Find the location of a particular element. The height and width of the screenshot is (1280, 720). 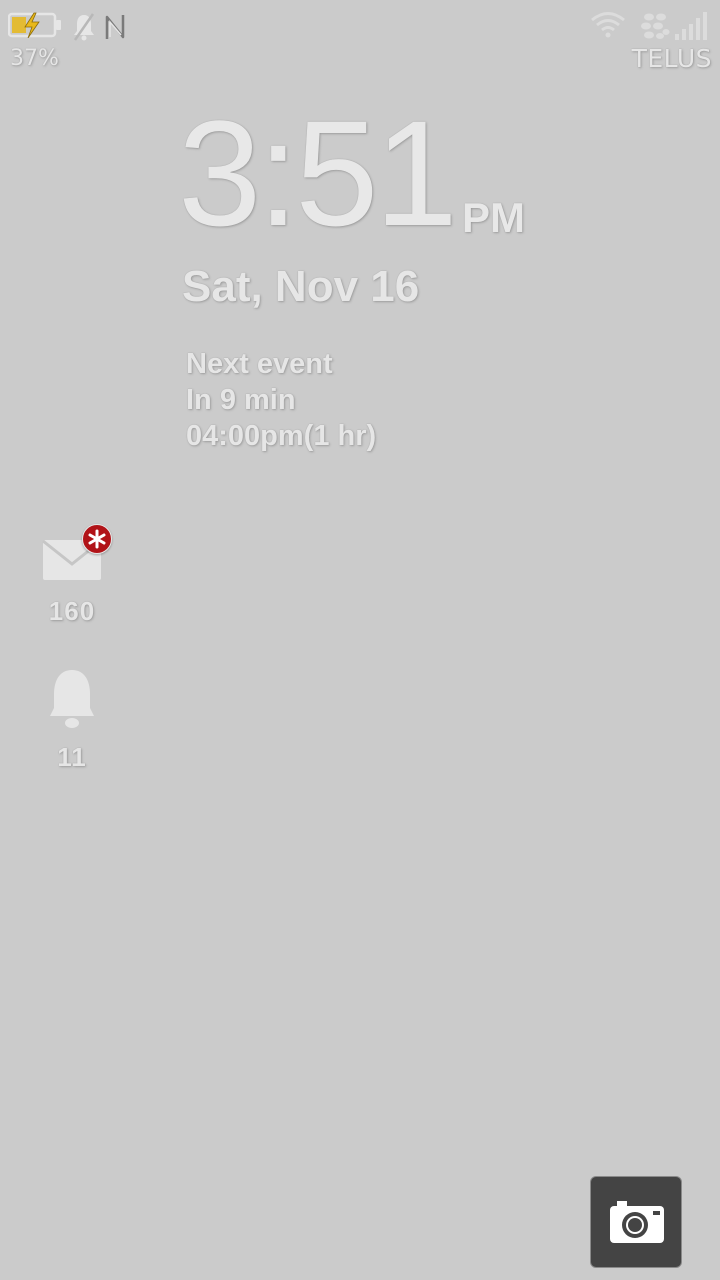

nfc-icon is located at coordinates (115, 27).